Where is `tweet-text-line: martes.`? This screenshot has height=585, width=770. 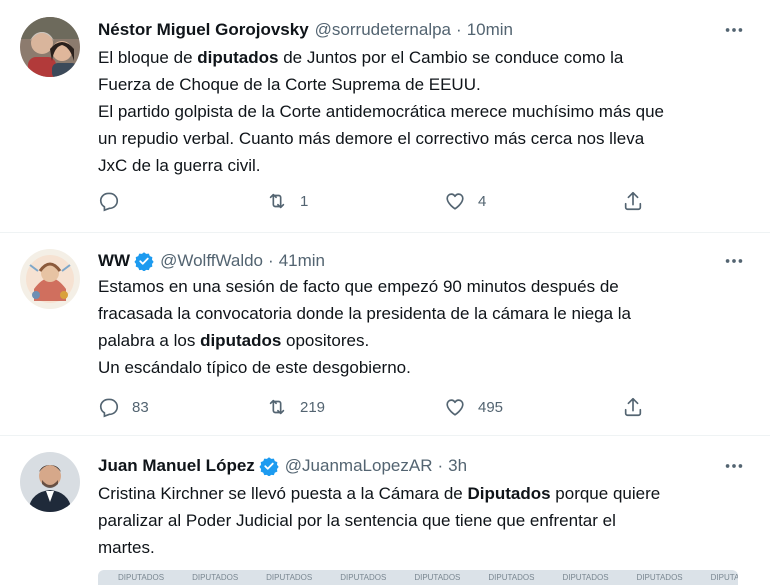
tweet-text-line: martes. is located at coordinates (418, 547).